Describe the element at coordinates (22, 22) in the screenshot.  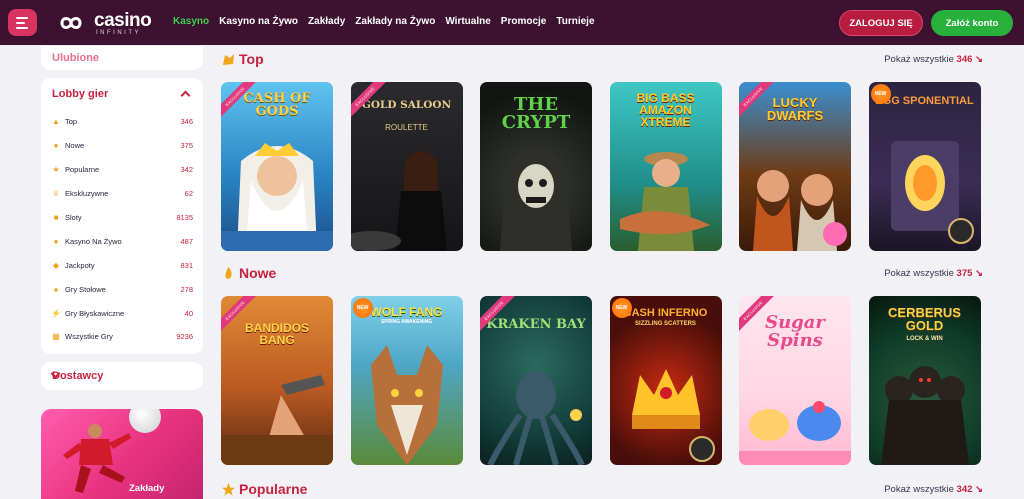
I see `hamburger-menu-button` at that location.